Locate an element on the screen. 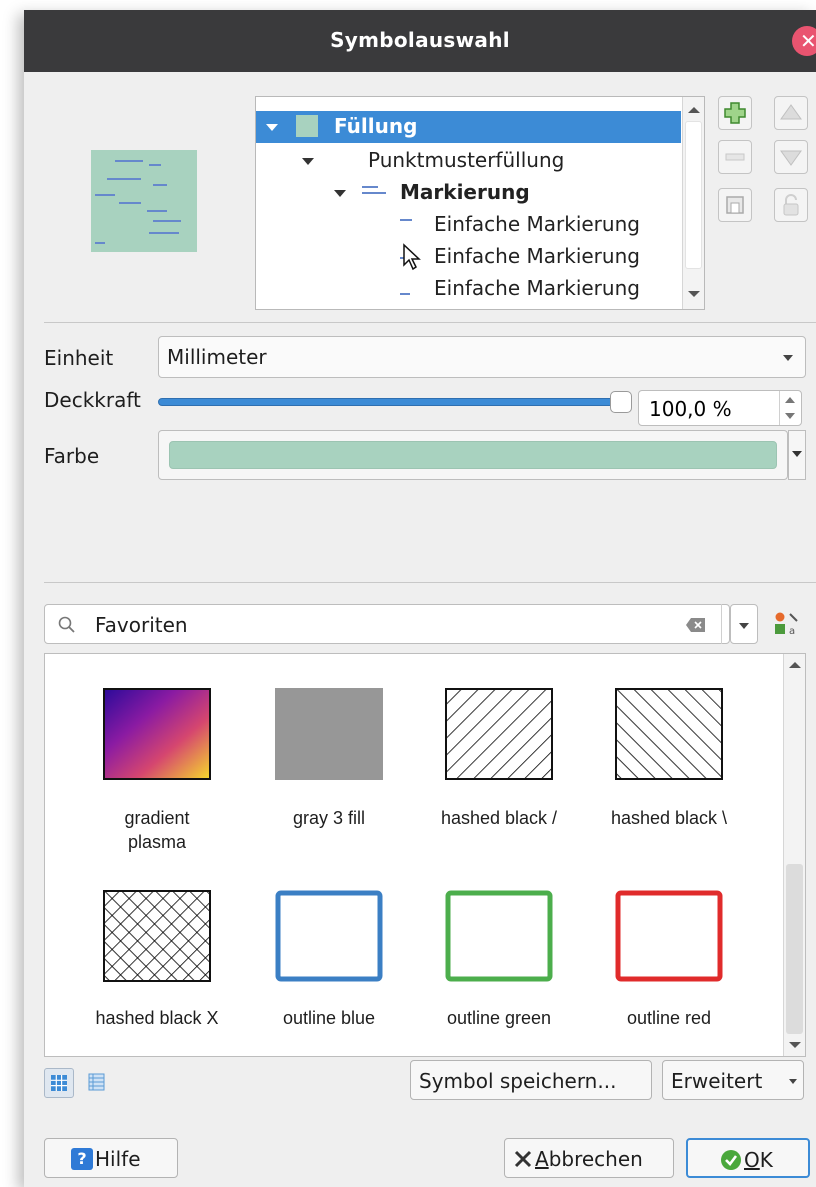 The height and width of the screenshot is (1187, 816). symbol-label: outline red is located at coordinates (669, 1018).